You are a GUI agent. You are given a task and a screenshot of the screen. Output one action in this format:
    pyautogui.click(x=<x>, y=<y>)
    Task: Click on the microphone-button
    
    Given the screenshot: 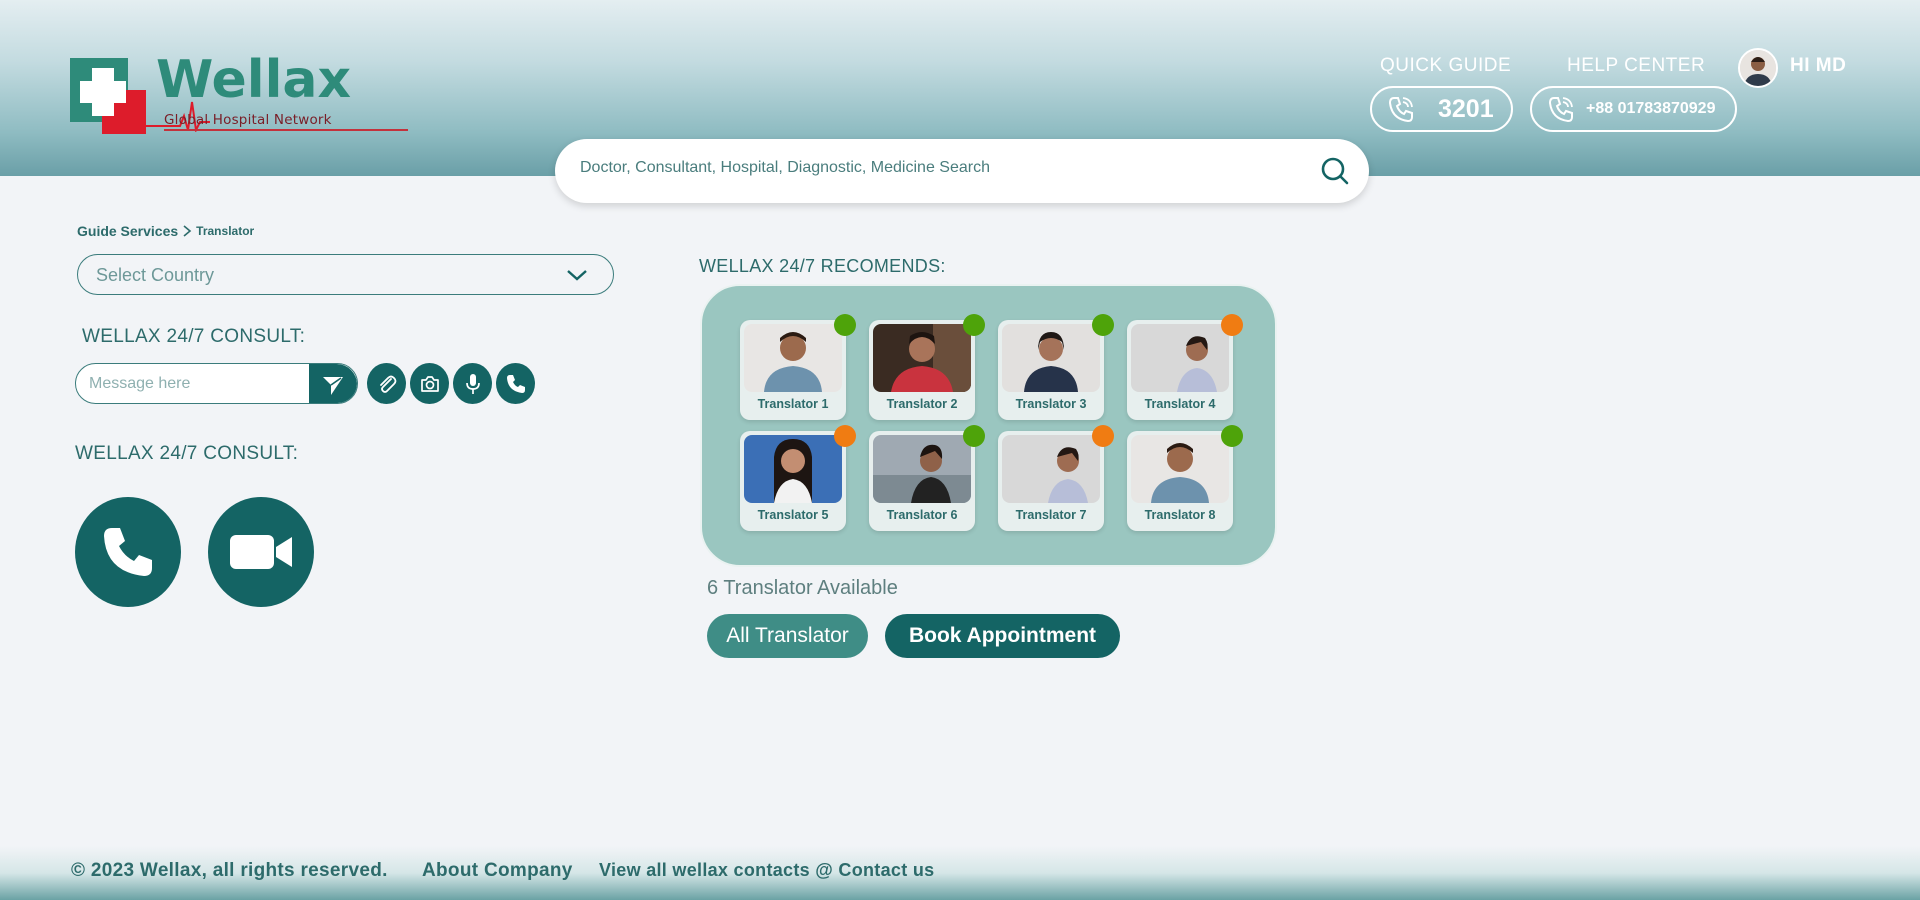 What is the action you would take?
    pyautogui.click(x=472, y=383)
    